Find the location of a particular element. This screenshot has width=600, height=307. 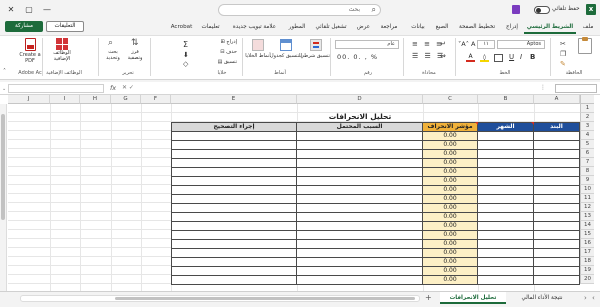

sheet-tab-financial-performance: نتيجة الأداء المالي is located at coordinates (542, 298).